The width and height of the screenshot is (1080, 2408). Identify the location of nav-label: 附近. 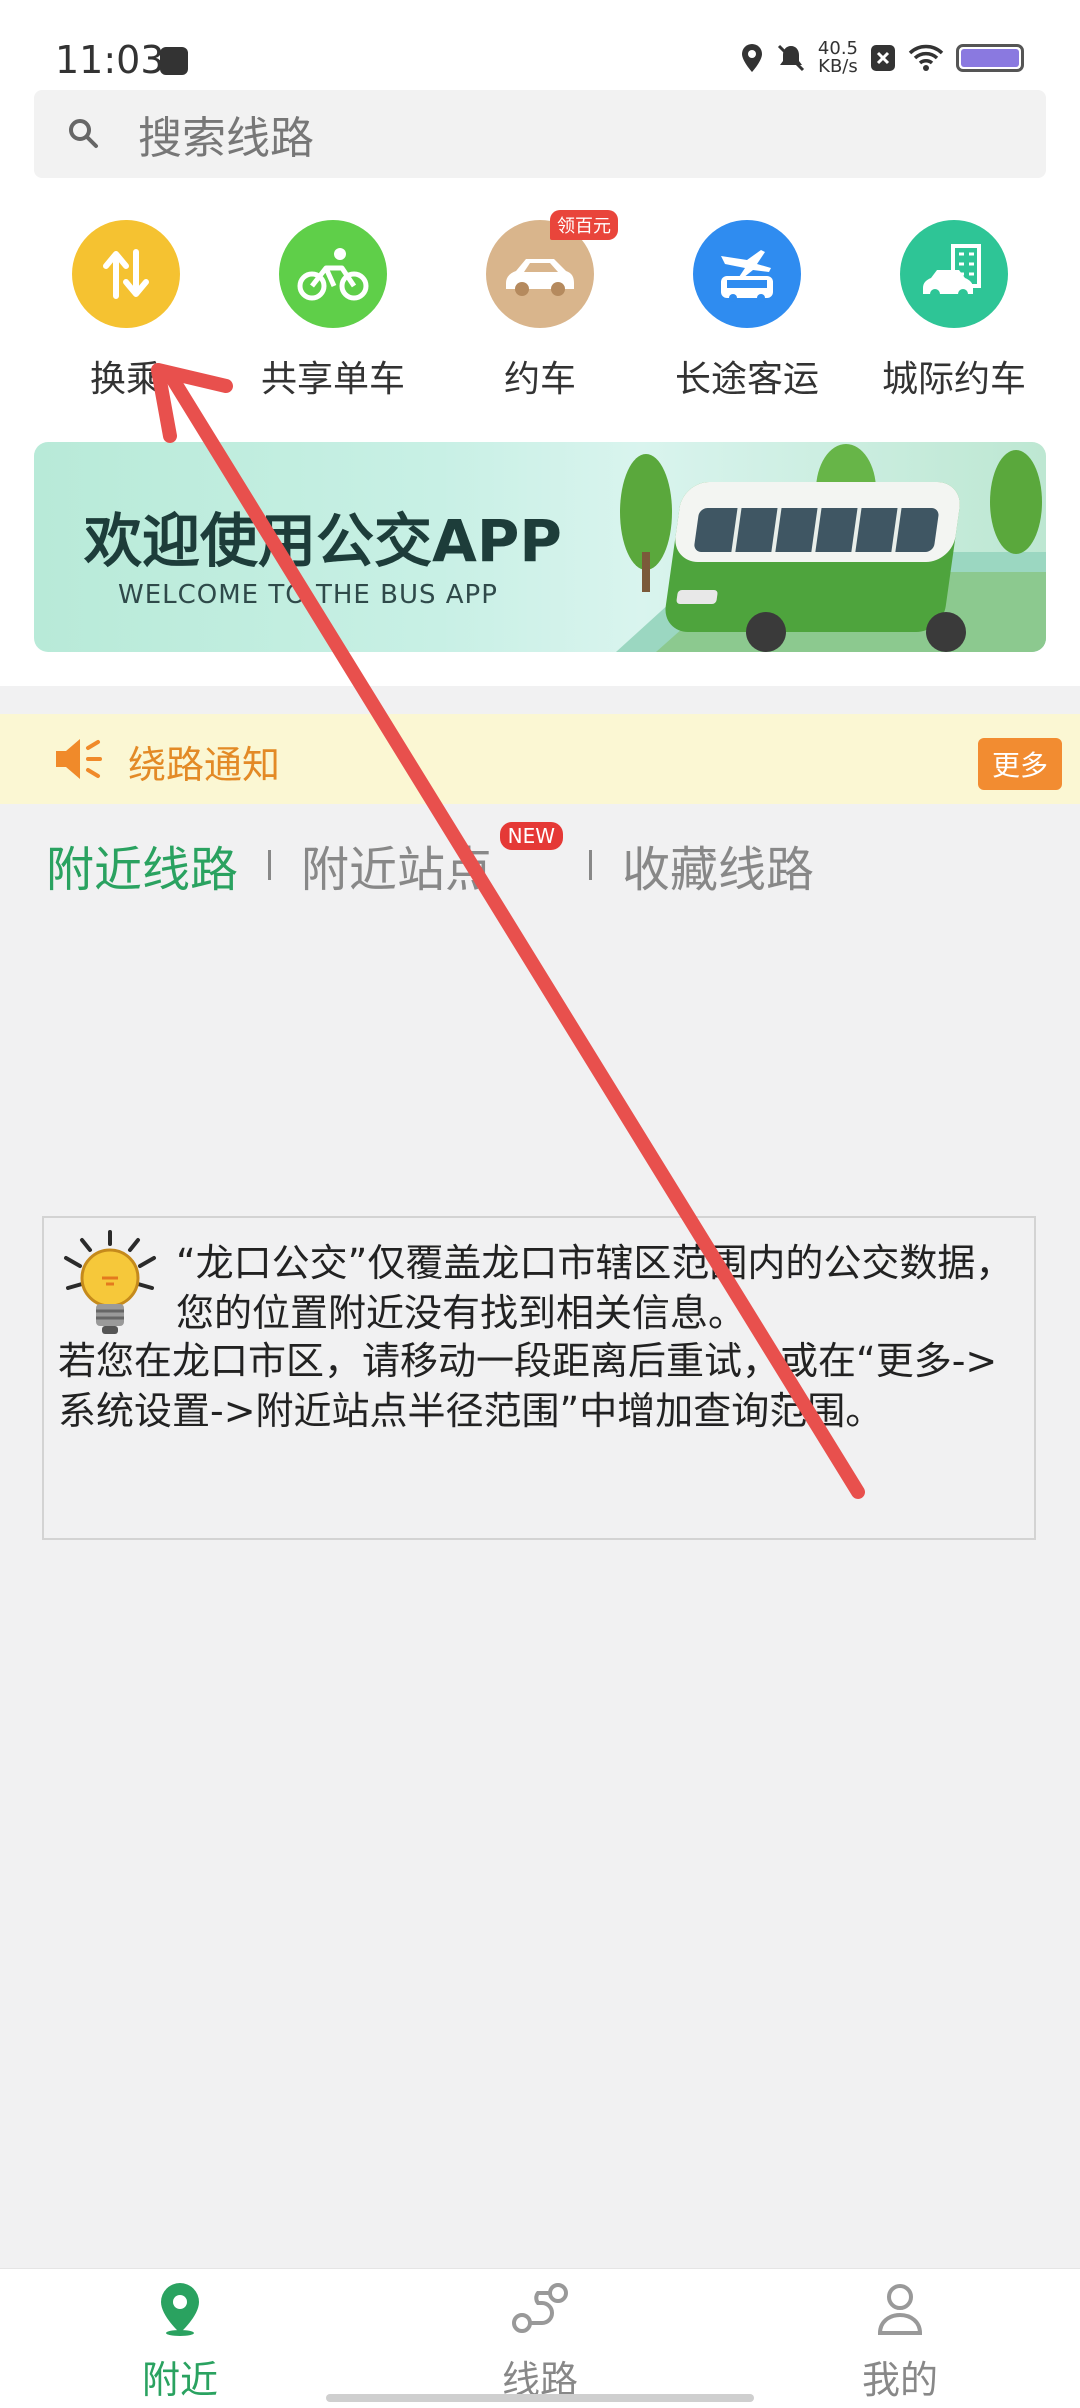
(179, 2380).